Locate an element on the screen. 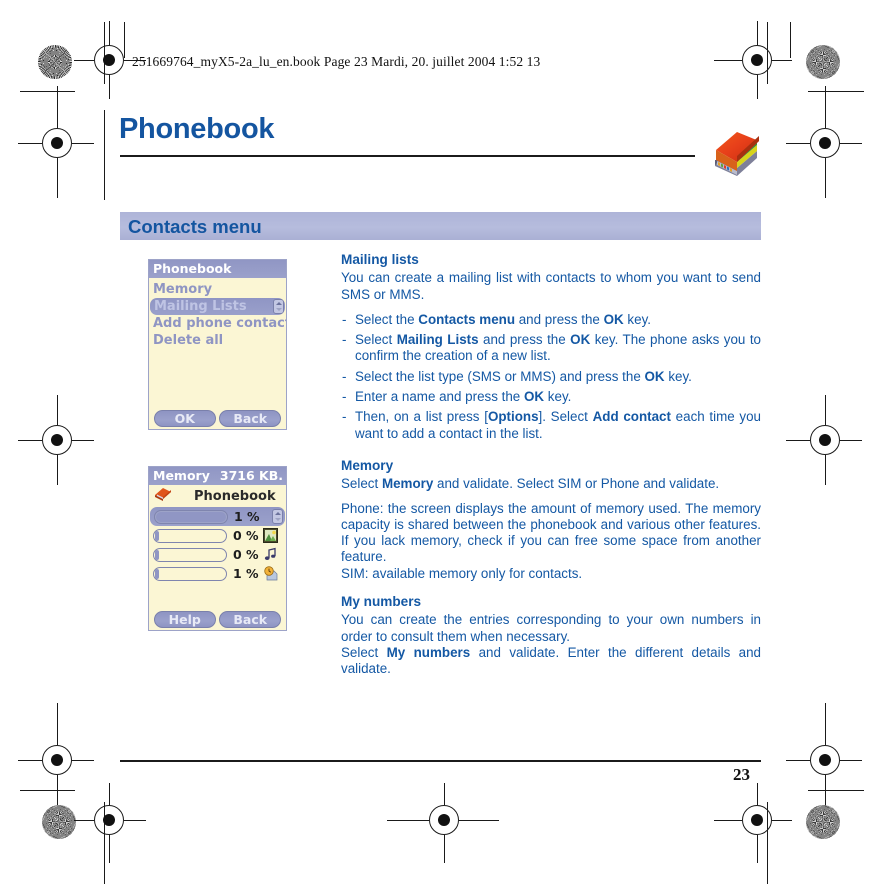 The height and width of the screenshot is (884, 884). heading-my-numbers: My numbers is located at coordinates (381, 602).